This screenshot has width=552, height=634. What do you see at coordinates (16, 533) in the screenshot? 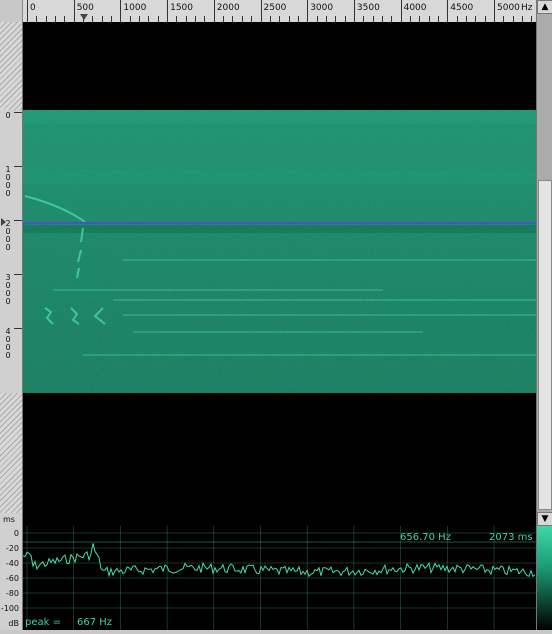
I see `db-tick-label: 0` at bounding box center [16, 533].